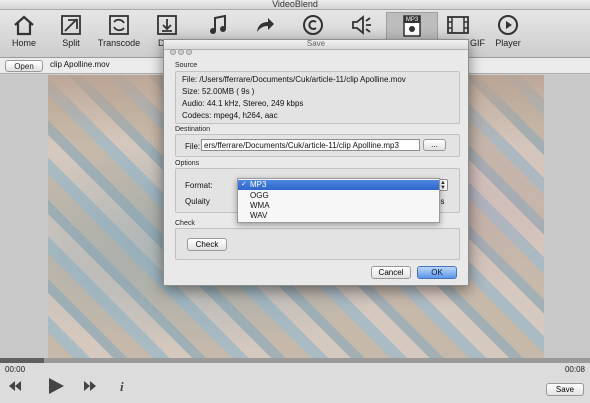 The height and width of the screenshot is (403, 590). What do you see at coordinates (243, 103) in the screenshot?
I see `source-audio: Audio: 44.1 kHz, Stereo, 249 kbps` at bounding box center [243, 103].